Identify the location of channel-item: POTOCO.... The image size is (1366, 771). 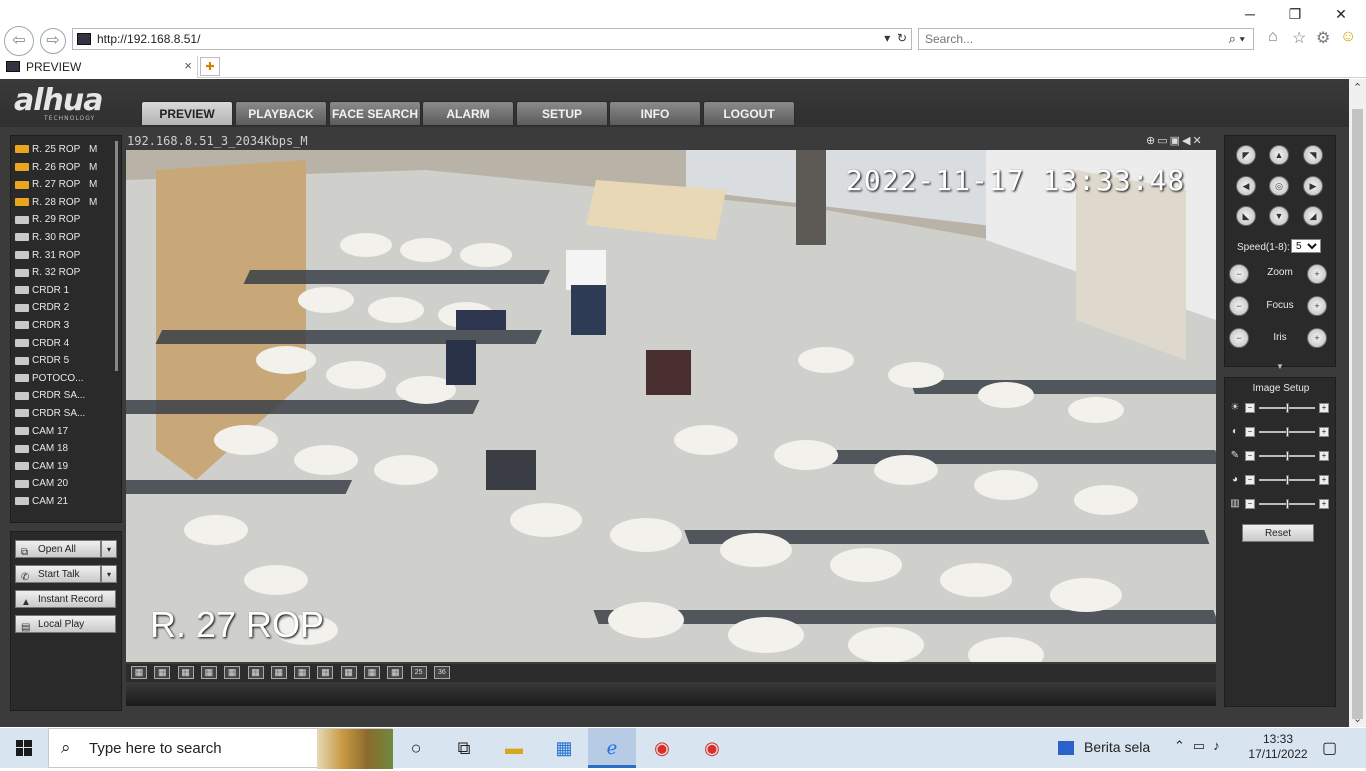
(67, 379).